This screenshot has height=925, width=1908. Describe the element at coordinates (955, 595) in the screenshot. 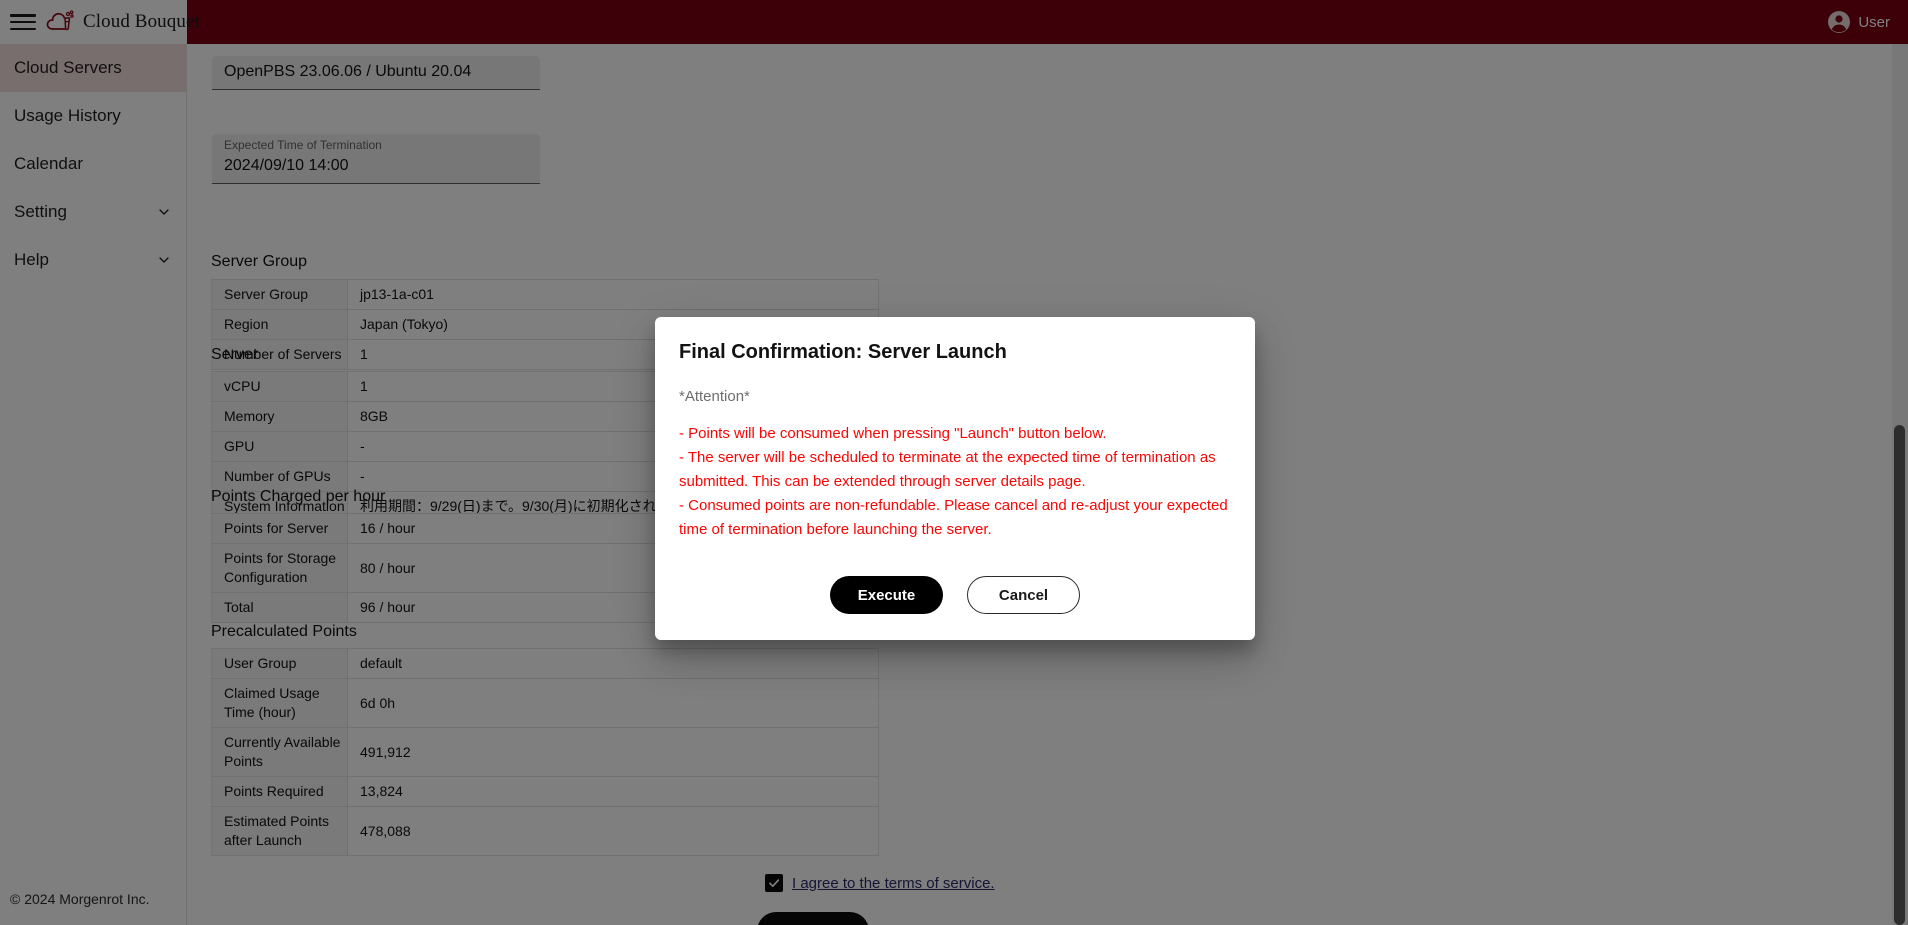

I see `dialog-action-buttons: Execute Cancel` at that location.